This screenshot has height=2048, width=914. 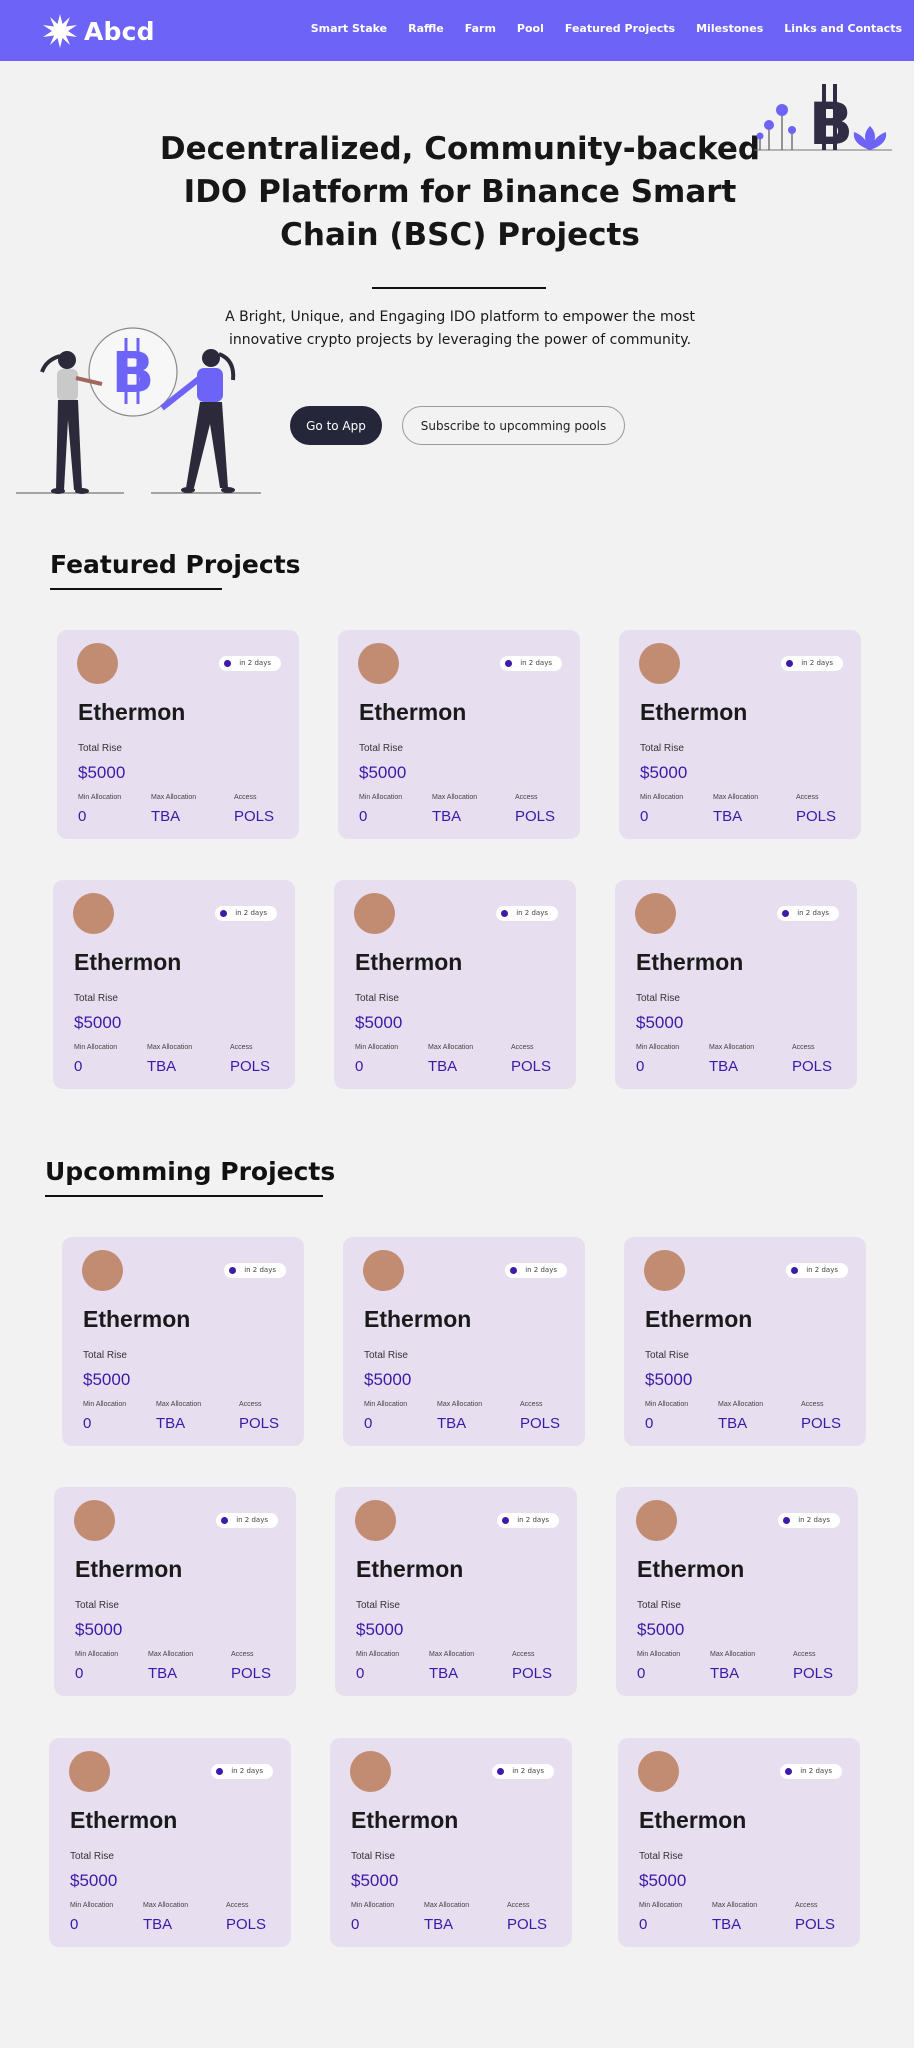 I want to click on brand-logo: Abcd, so click(x=98, y=31).